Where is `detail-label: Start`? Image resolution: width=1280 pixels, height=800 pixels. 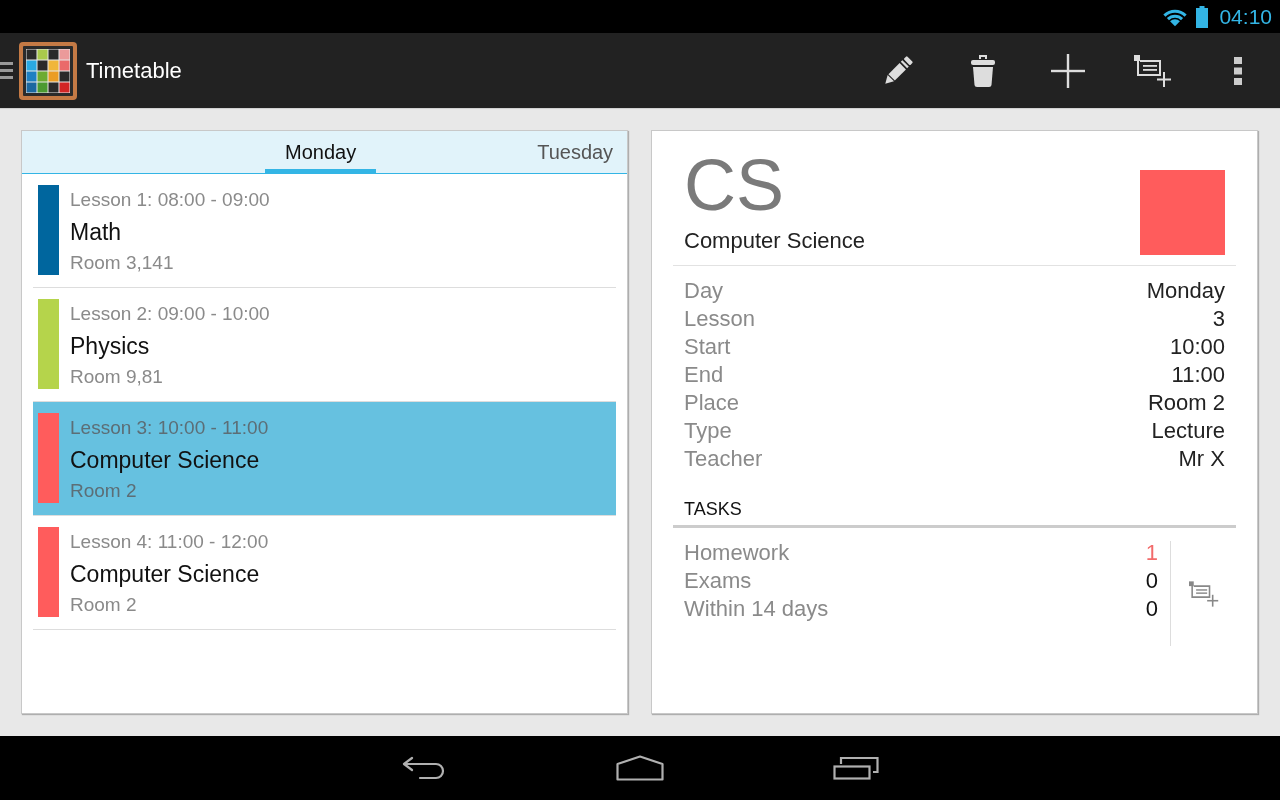
detail-label: Start is located at coordinates (707, 347).